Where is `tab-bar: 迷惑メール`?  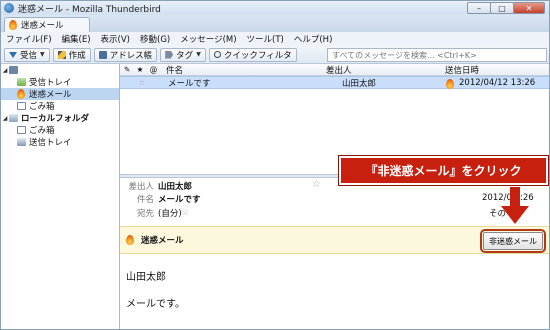
tab-bar: 迷惑メール is located at coordinates (275, 23).